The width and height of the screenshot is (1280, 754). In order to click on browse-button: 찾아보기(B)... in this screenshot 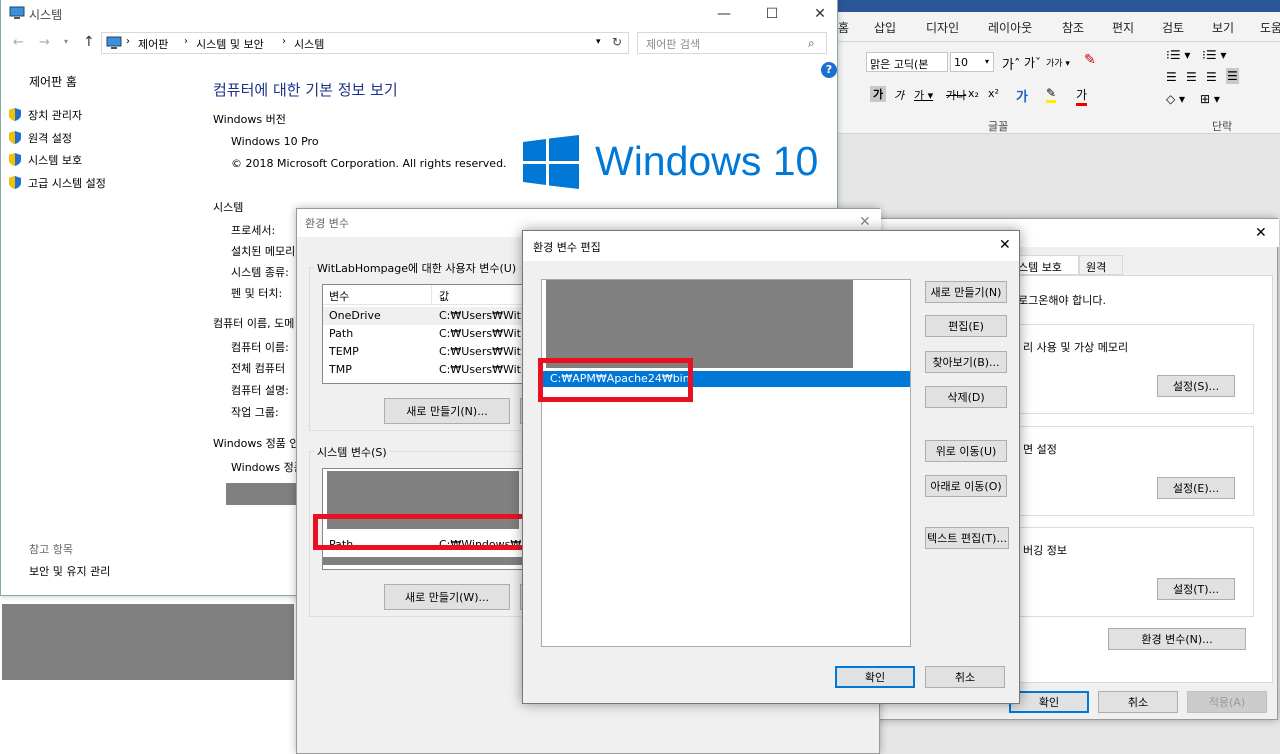, I will do `click(966, 362)`.